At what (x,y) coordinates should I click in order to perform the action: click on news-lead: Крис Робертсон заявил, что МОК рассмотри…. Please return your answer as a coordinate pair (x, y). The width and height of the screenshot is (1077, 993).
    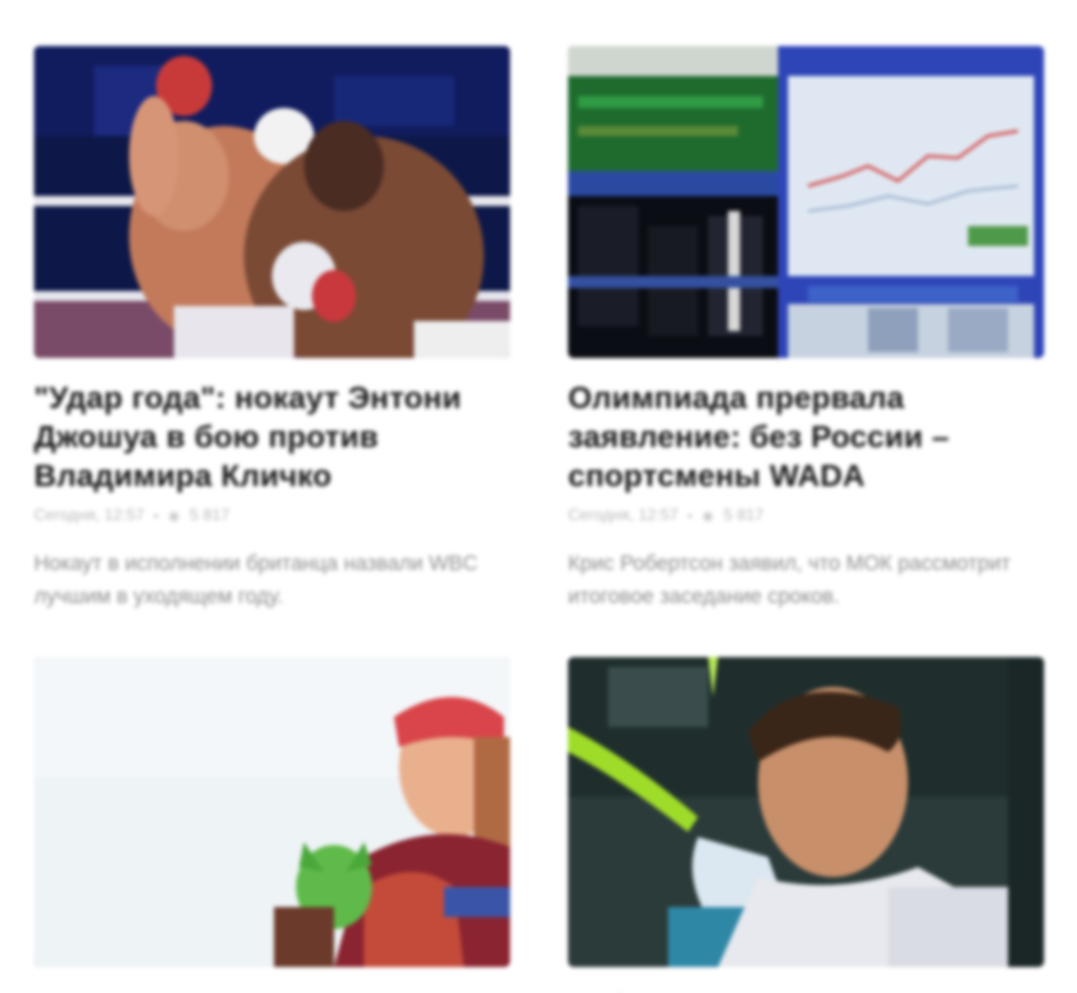
    Looking at the image, I should click on (789, 580).